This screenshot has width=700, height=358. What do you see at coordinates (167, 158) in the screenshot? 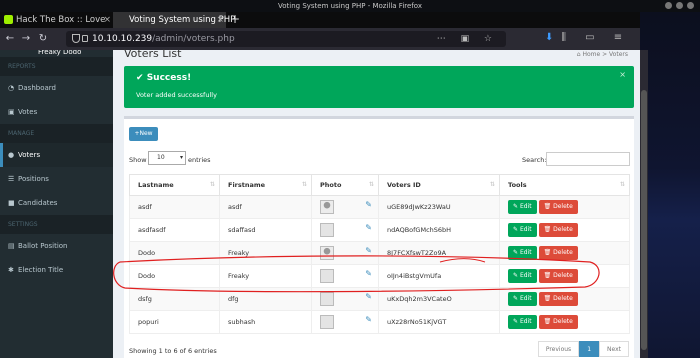
I see `page-size-select: 10 ▾` at bounding box center [167, 158].